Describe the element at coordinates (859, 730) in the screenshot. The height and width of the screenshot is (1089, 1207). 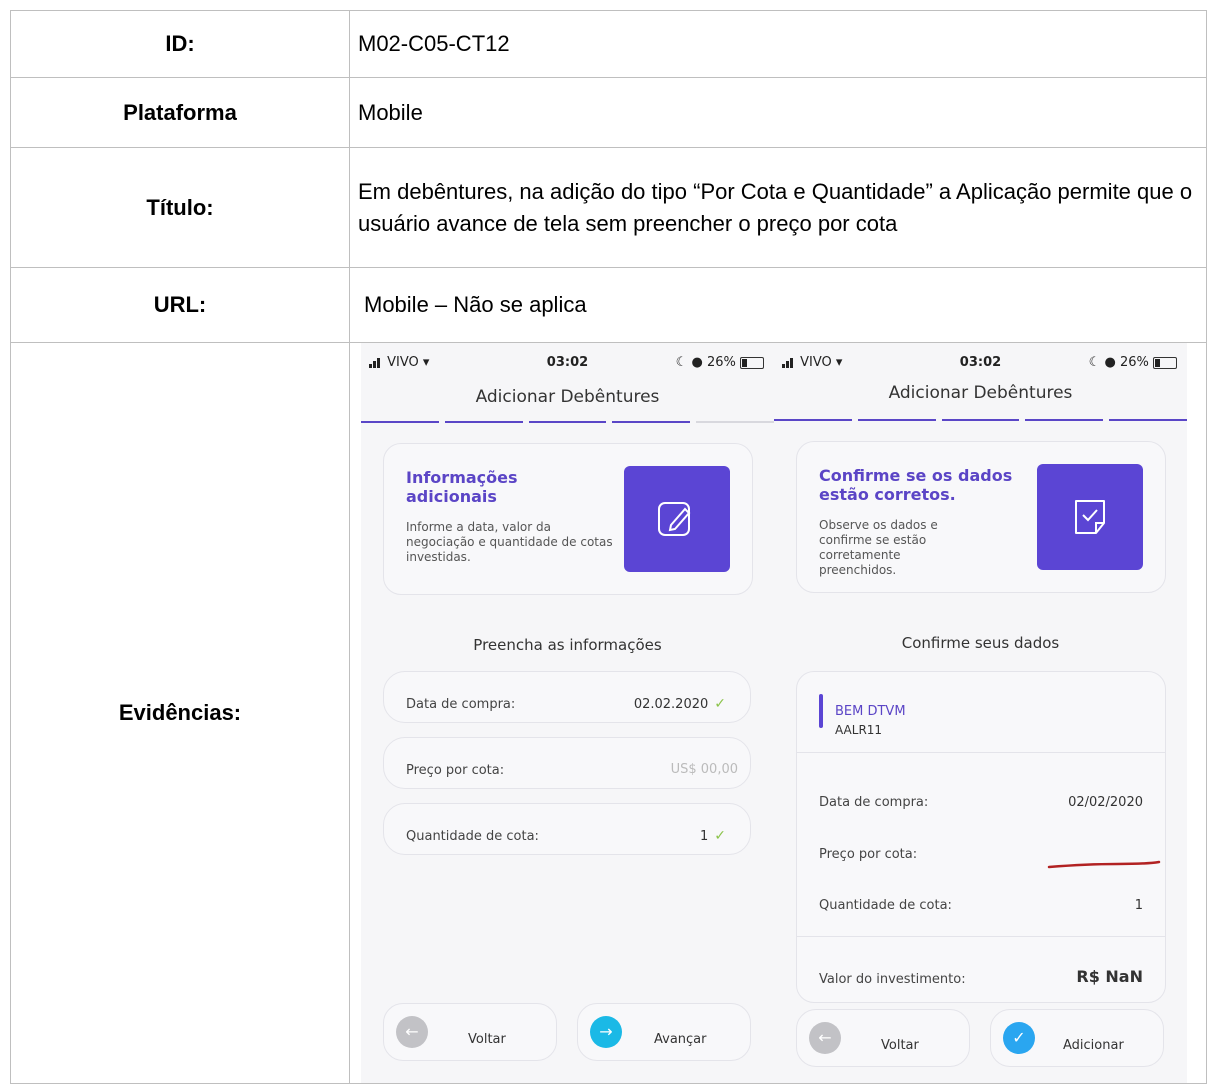
I see `ticker: AALR11` at that location.